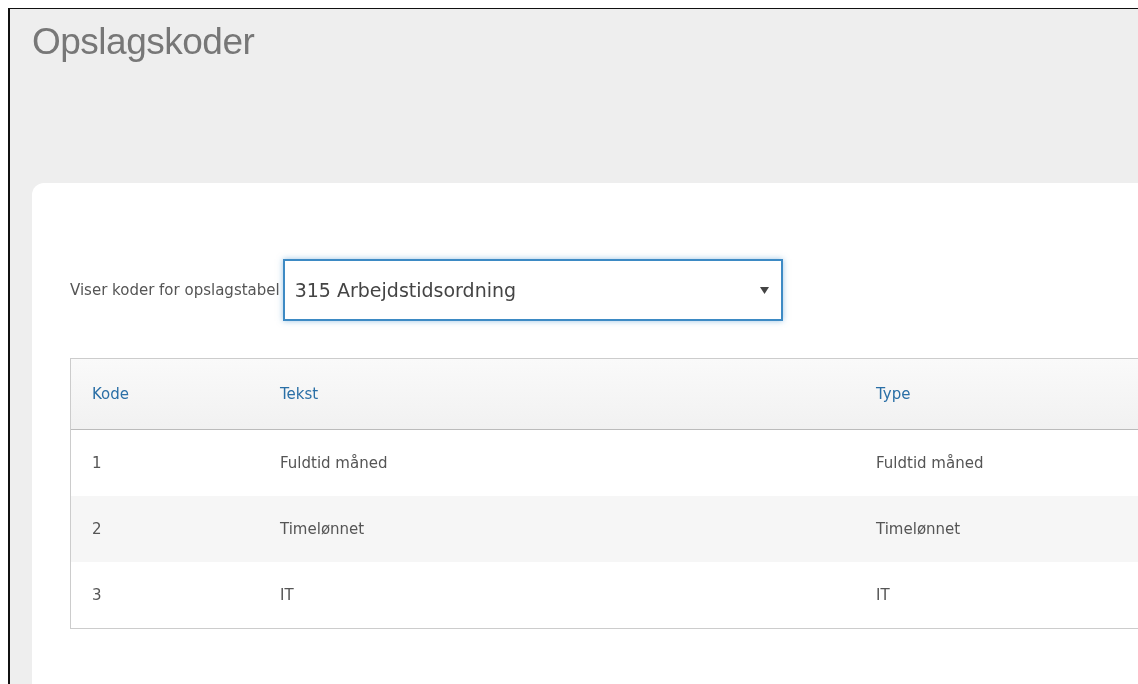  Describe the element at coordinates (334, 463) in the screenshot. I see `table-cell-text: Fuldtid måned` at that location.